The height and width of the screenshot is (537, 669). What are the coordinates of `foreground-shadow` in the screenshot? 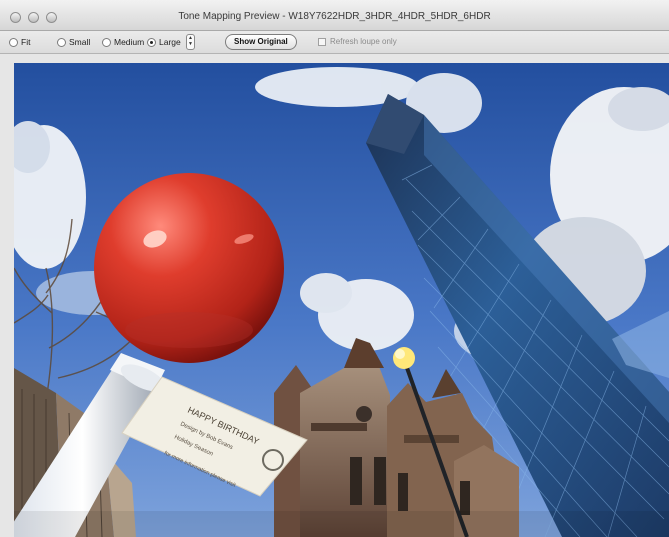 It's located at (341, 524).